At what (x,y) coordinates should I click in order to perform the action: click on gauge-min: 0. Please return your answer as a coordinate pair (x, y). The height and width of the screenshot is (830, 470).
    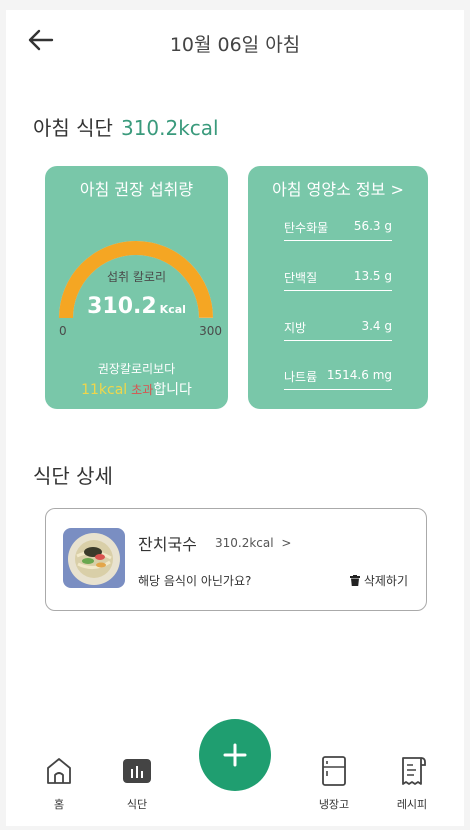
    Looking at the image, I should click on (63, 331).